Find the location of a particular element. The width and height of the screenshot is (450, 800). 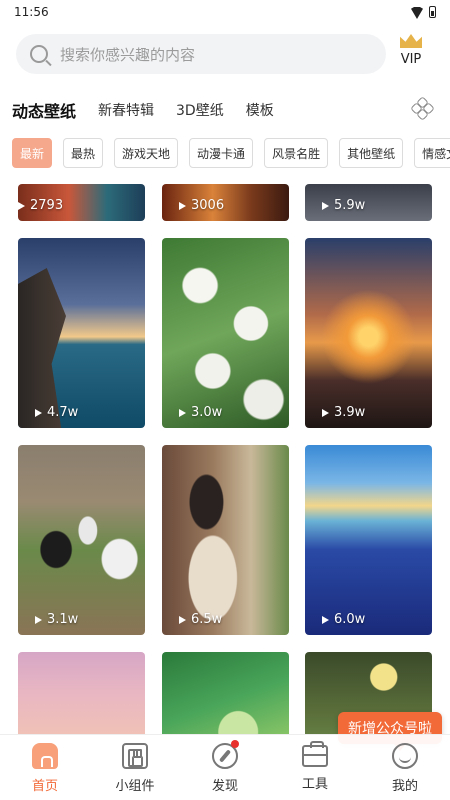

vip-button: VIP is located at coordinates (411, 54).